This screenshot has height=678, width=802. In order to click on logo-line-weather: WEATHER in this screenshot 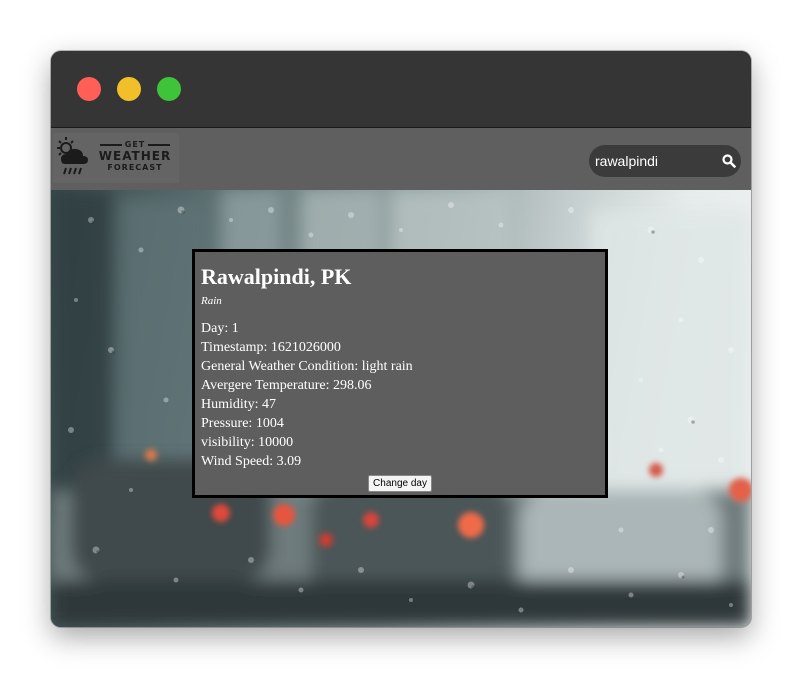, I will do `click(135, 156)`.